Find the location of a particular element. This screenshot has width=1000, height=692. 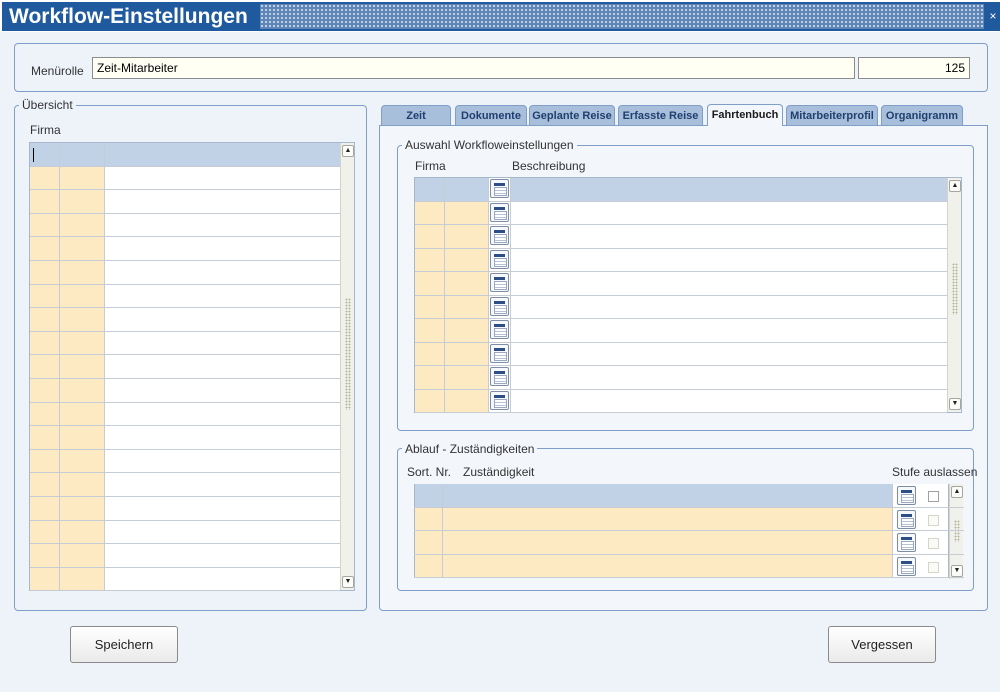

tab-zeit: Zeit is located at coordinates (416, 115).